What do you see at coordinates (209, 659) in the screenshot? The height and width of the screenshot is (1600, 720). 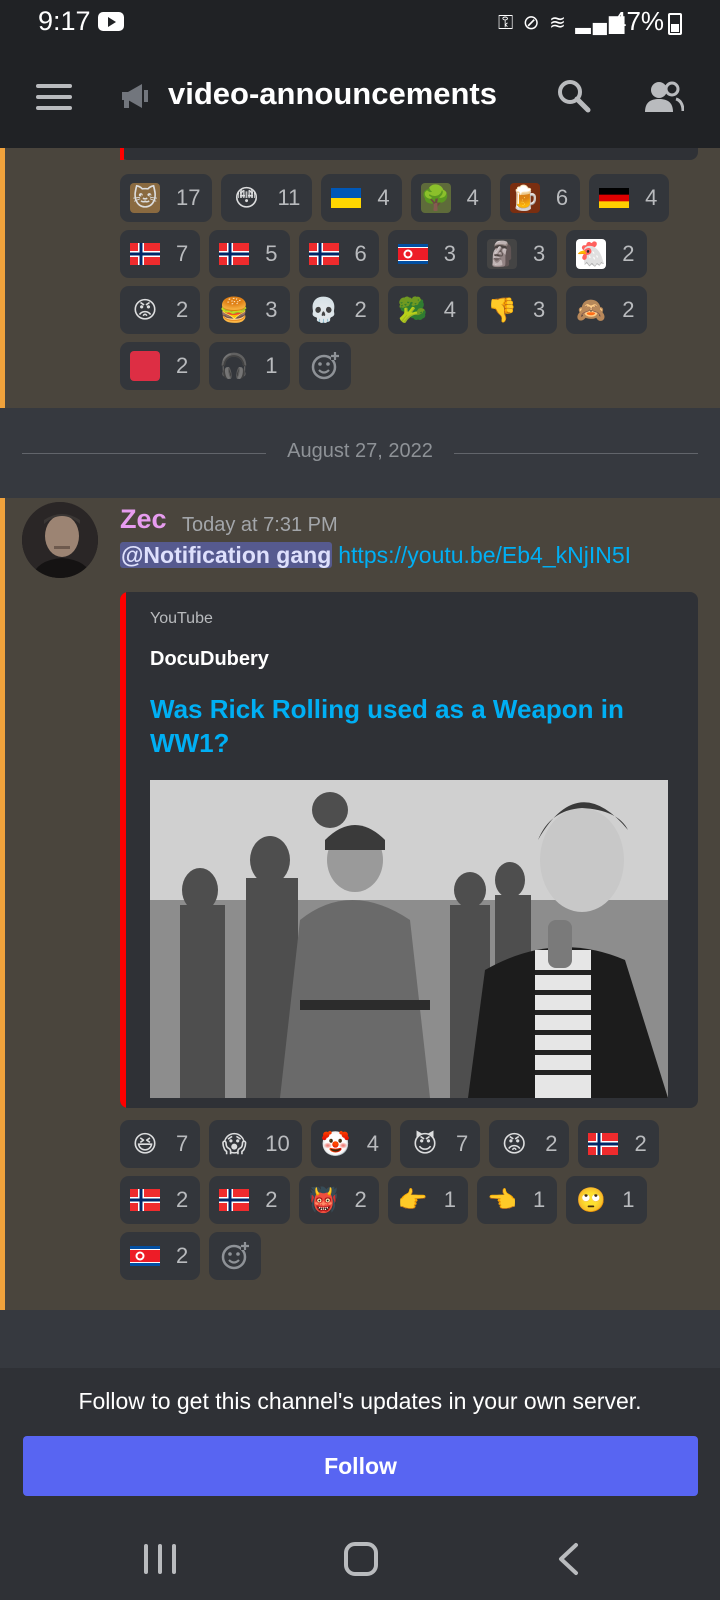 I see `embed-author: DocuDubery` at bounding box center [209, 659].